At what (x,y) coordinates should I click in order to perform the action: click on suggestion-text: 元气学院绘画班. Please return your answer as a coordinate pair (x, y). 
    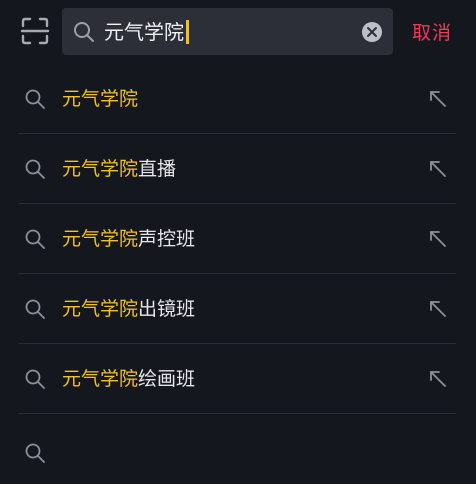
    Looking at the image, I should click on (128, 379).